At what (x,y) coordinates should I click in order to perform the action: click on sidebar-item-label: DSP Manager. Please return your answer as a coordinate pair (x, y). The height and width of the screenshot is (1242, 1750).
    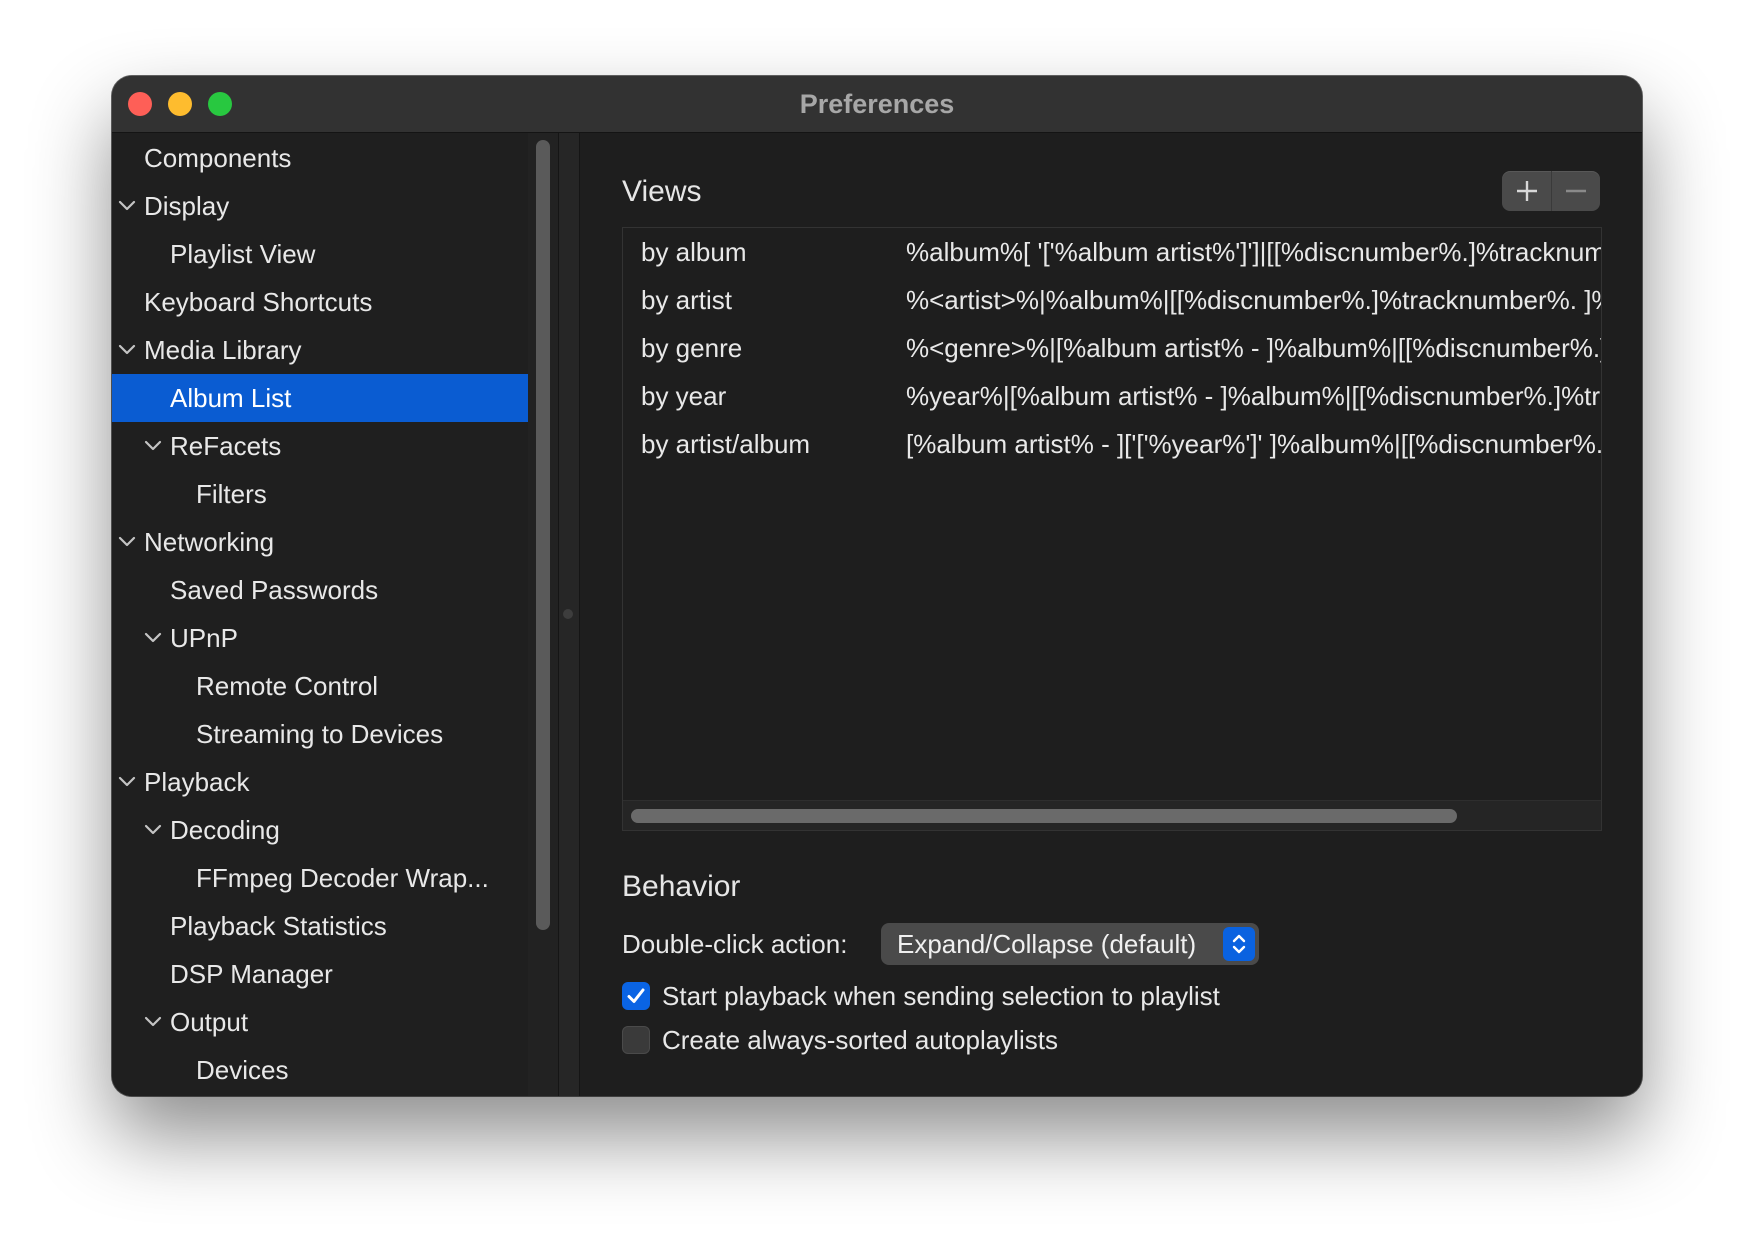
    Looking at the image, I should click on (251, 974).